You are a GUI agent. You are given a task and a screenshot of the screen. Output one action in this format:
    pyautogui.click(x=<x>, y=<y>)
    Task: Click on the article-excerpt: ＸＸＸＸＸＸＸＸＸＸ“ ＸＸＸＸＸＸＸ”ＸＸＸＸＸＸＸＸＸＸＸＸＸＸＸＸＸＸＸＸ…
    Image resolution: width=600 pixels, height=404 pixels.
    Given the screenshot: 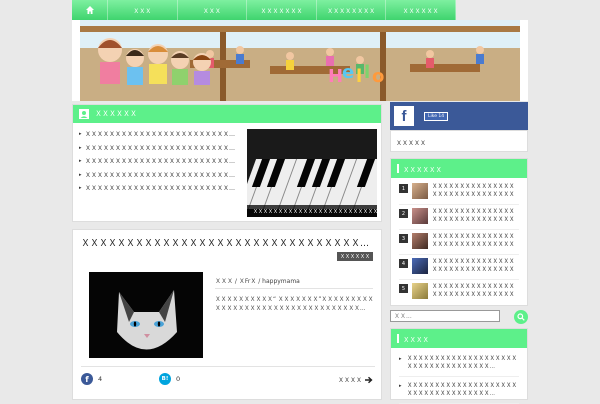 What is the action you would take?
    pyautogui.click(x=294, y=304)
    